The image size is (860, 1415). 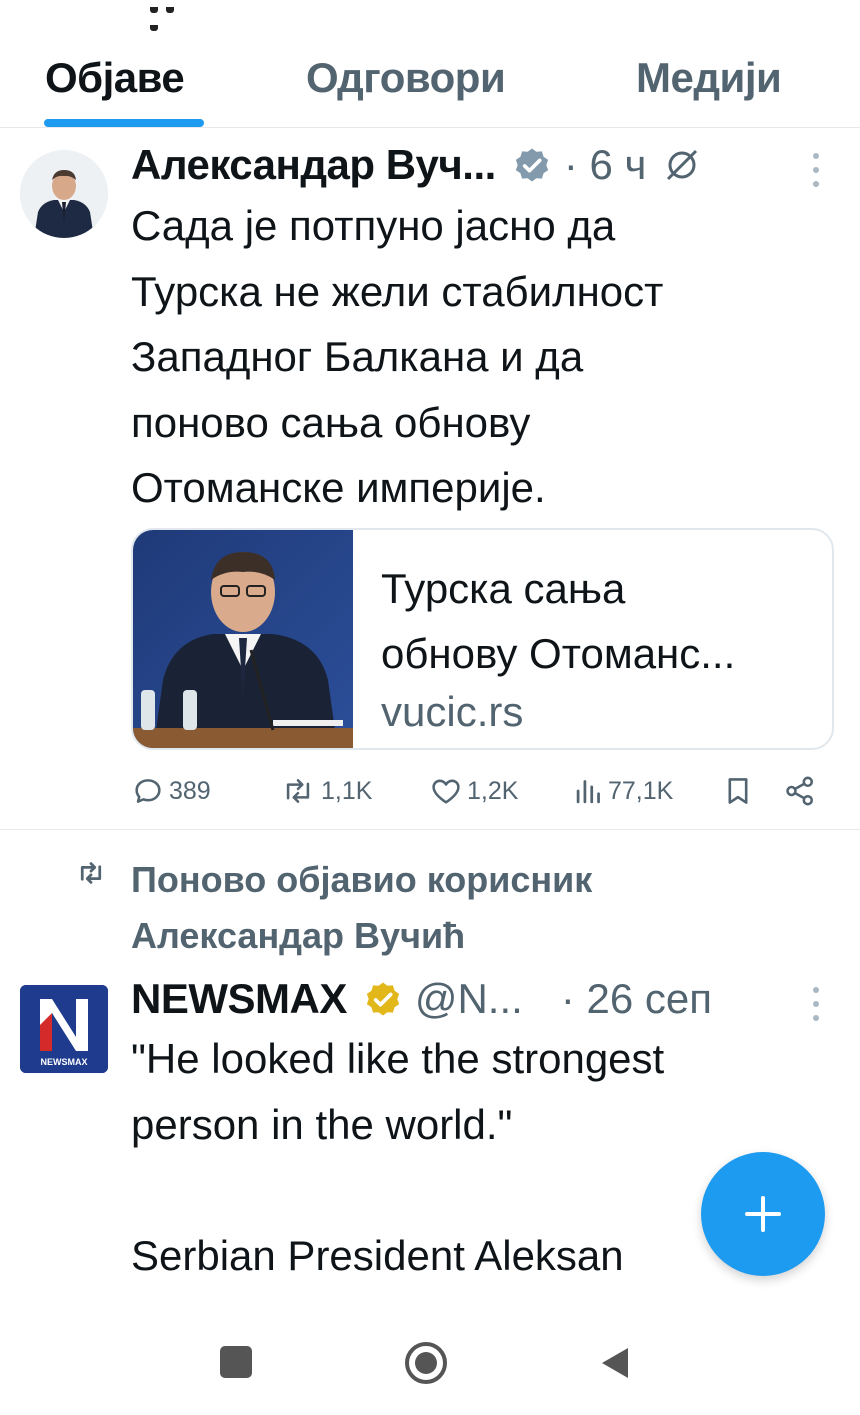 I want to click on tweet-text-line: Сада је потпуно јасно да, so click(x=373, y=225).